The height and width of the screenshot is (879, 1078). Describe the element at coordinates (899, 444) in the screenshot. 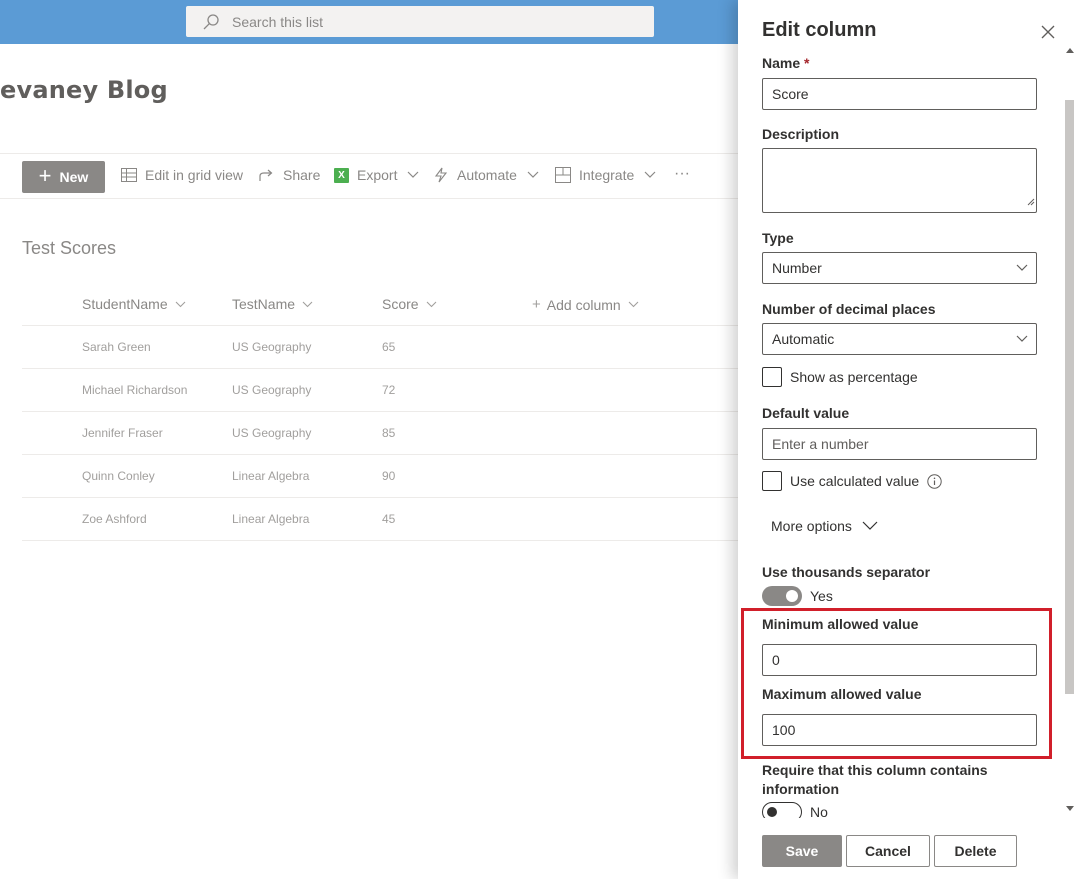

I see `default-value-input: Enter a number` at that location.